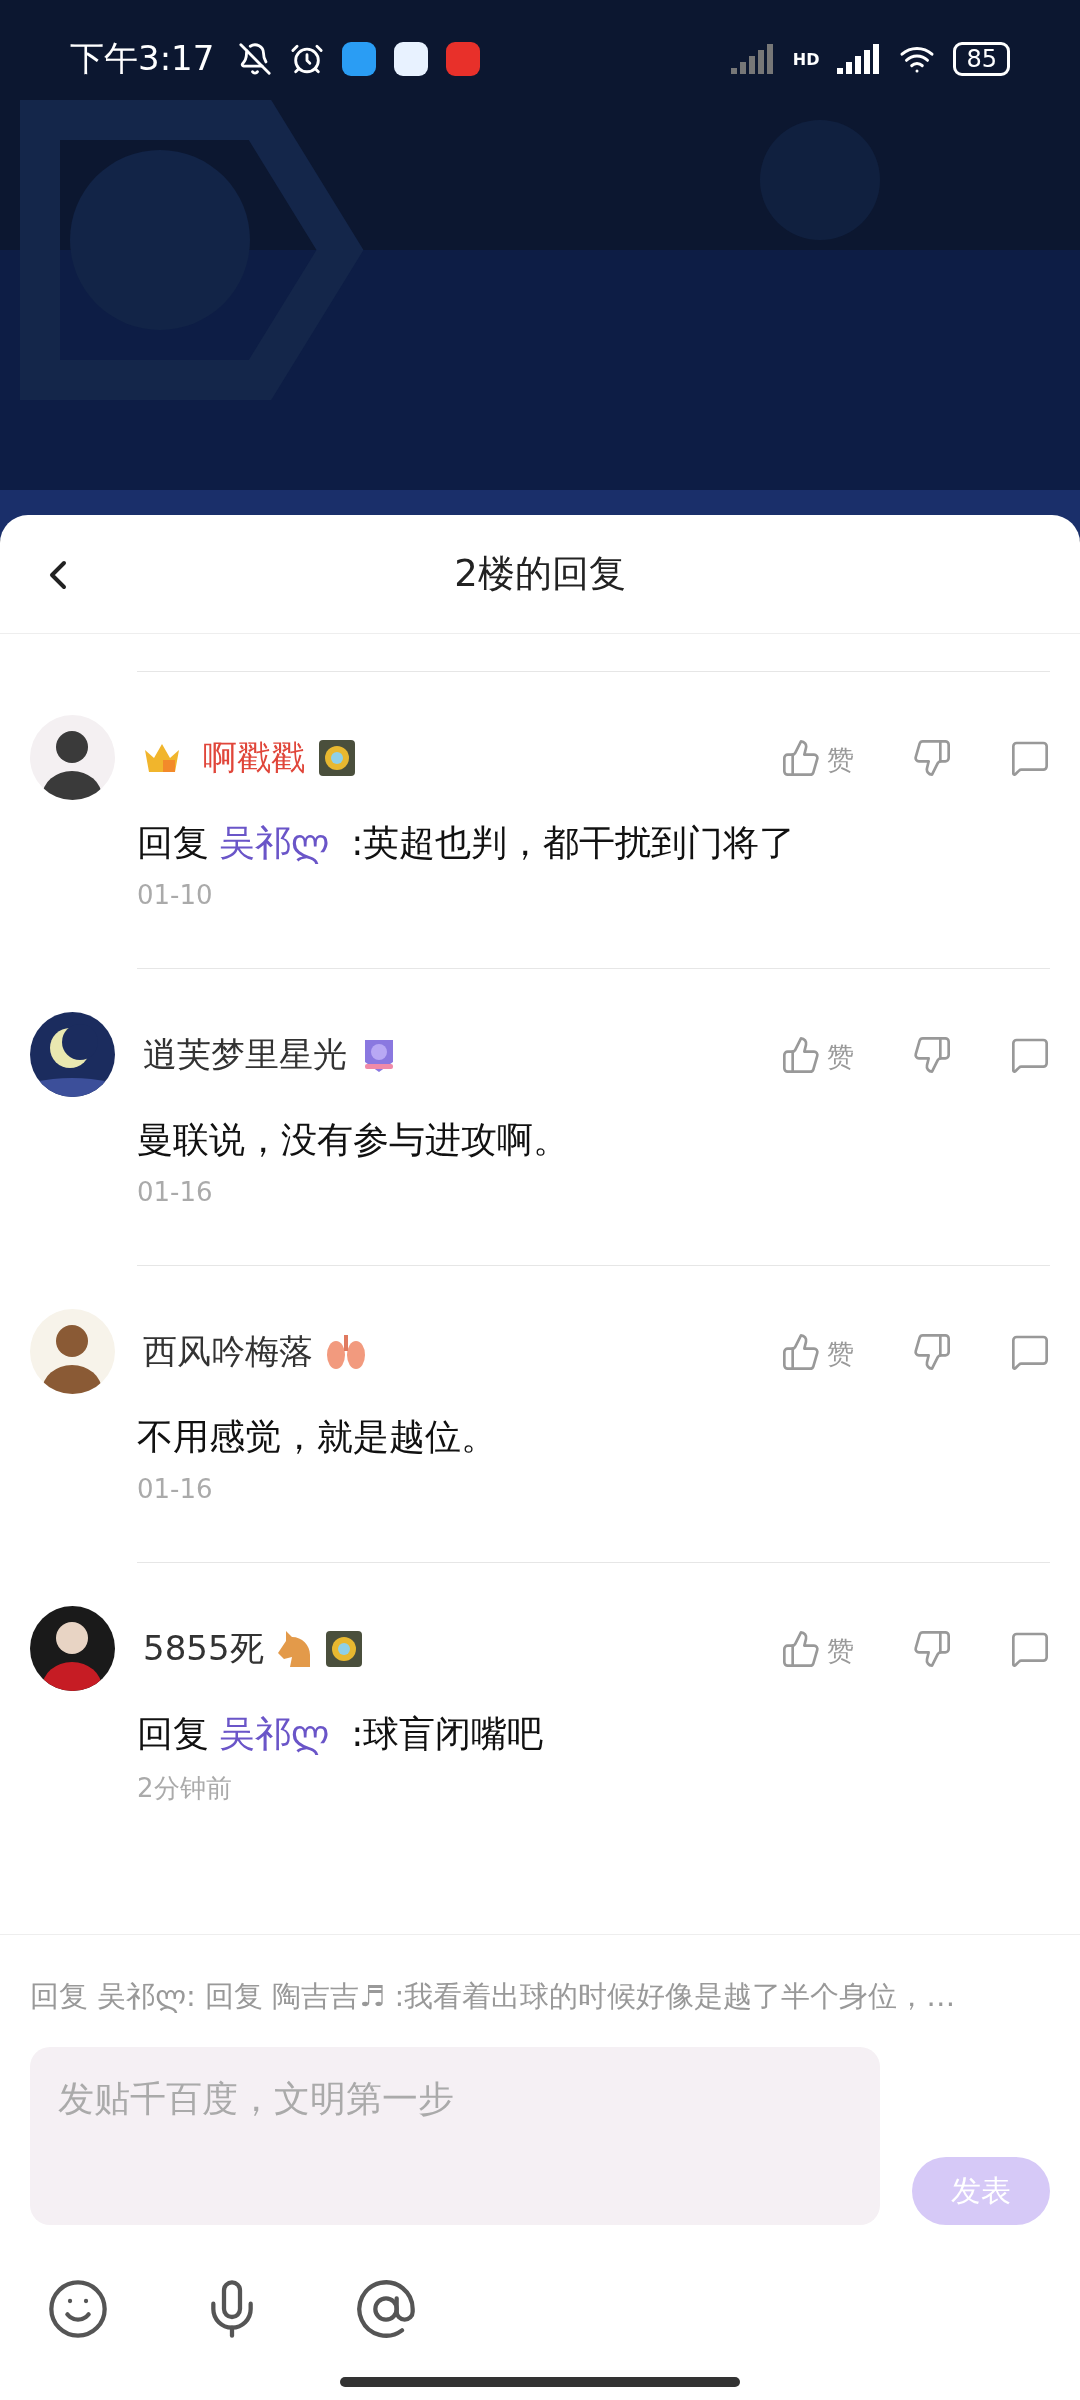 The height and width of the screenshot is (2400, 1080). Describe the element at coordinates (254, 757) in the screenshot. I see `user-name: 啊戳戳` at that location.